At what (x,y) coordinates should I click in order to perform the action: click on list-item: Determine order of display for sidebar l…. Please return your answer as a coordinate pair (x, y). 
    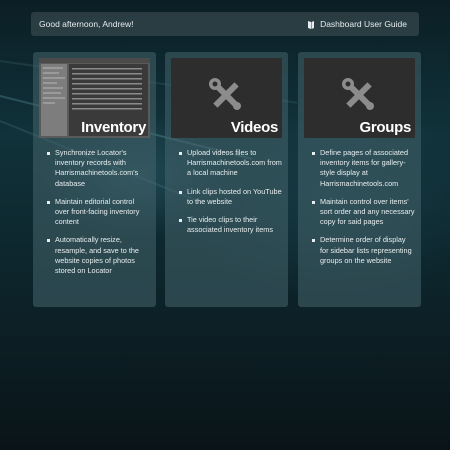
    Looking at the image, I should click on (363, 250).